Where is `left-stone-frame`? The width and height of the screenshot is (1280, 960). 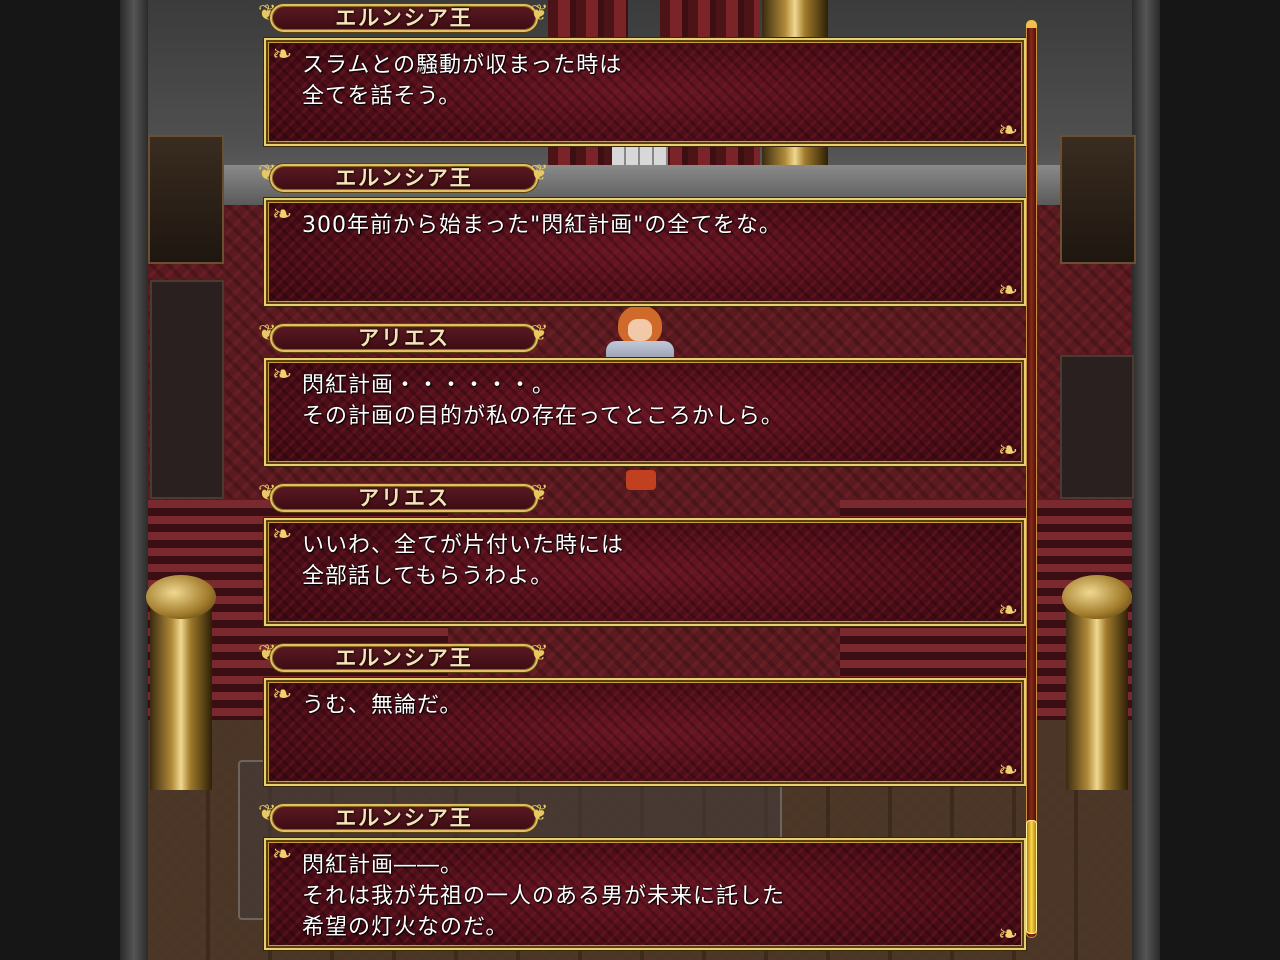
left-stone-frame is located at coordinates (134, 480).